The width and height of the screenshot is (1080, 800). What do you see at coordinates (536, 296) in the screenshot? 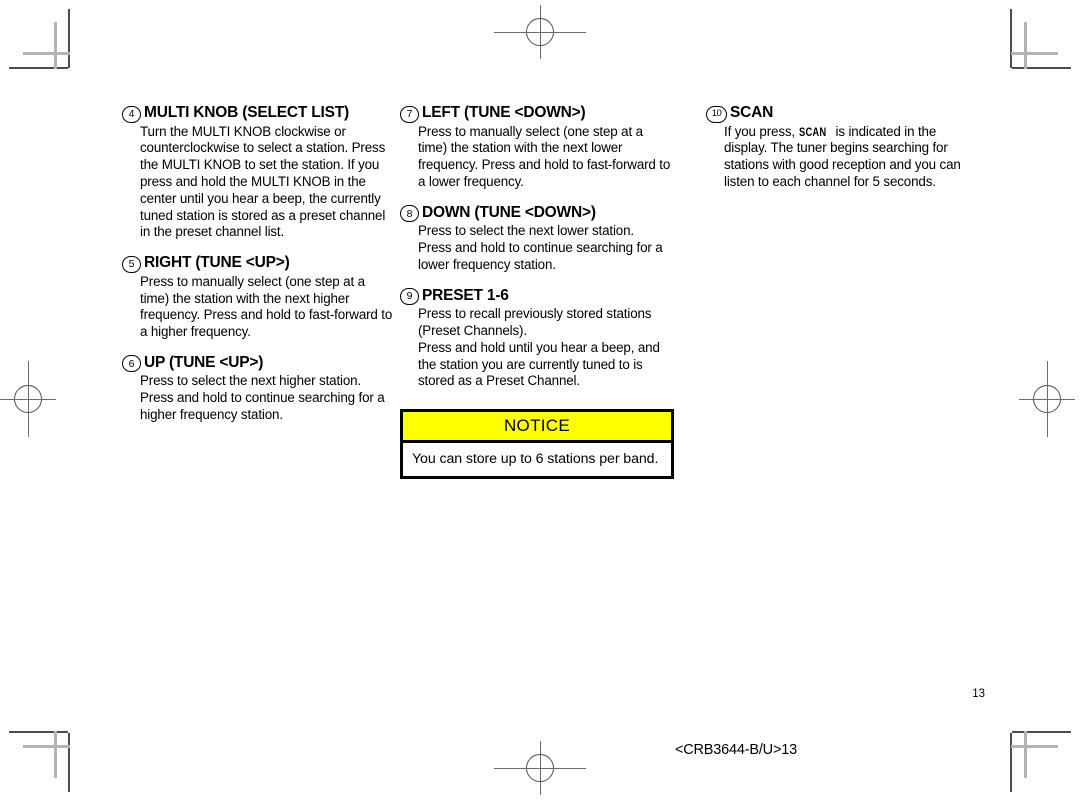
I see `entry-heading: 9 PRESET 1-6` at bounding box center [536, 296].